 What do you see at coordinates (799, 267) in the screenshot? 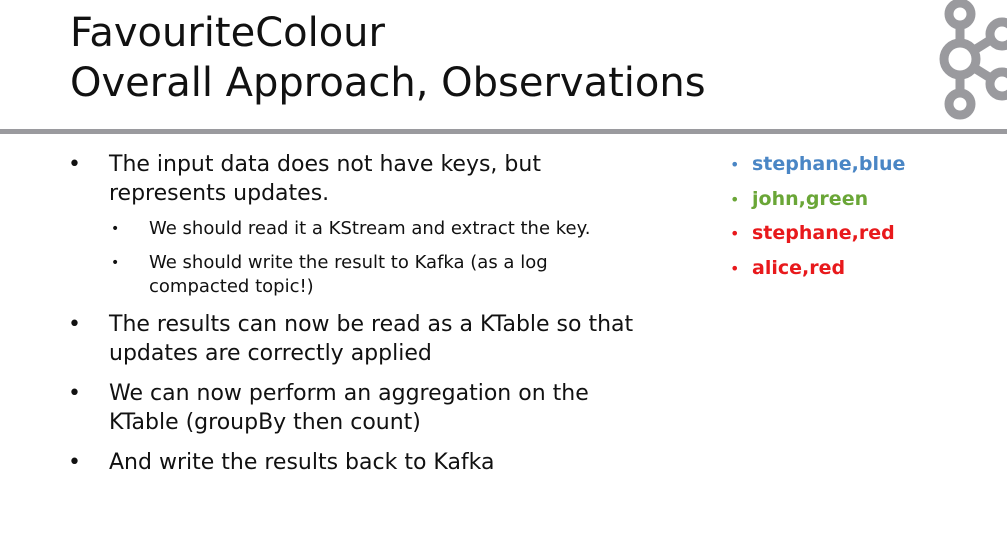
I see `record-text: alice,red` at bounding box center [799, 267].